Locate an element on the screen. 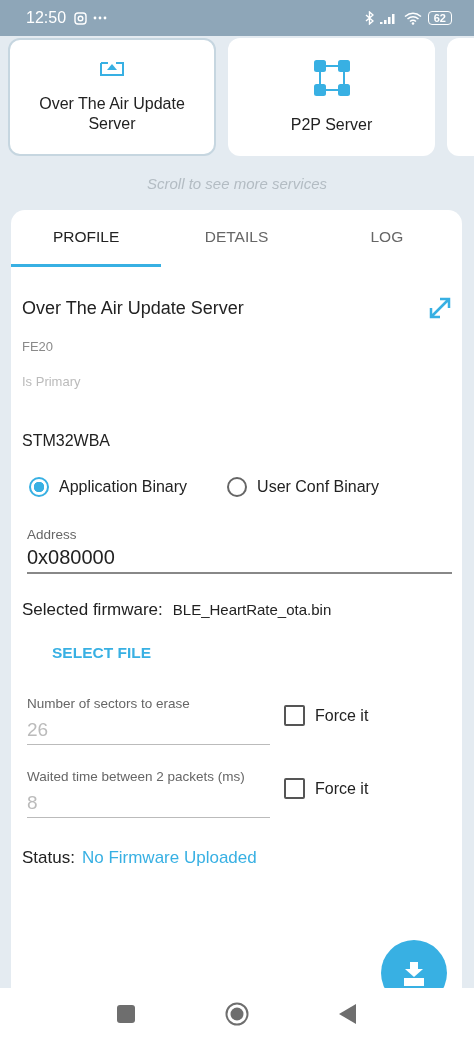  back-icon is located at coordinates (348, 1014).